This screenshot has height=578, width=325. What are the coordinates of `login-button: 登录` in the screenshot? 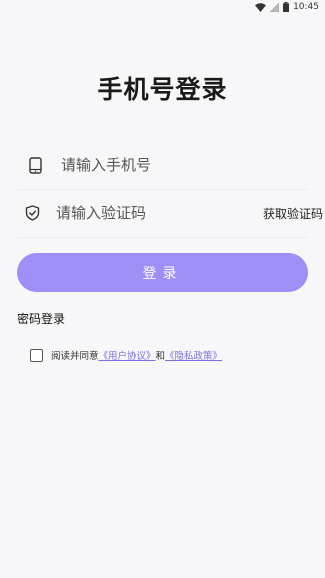 It's located at (162, 272).